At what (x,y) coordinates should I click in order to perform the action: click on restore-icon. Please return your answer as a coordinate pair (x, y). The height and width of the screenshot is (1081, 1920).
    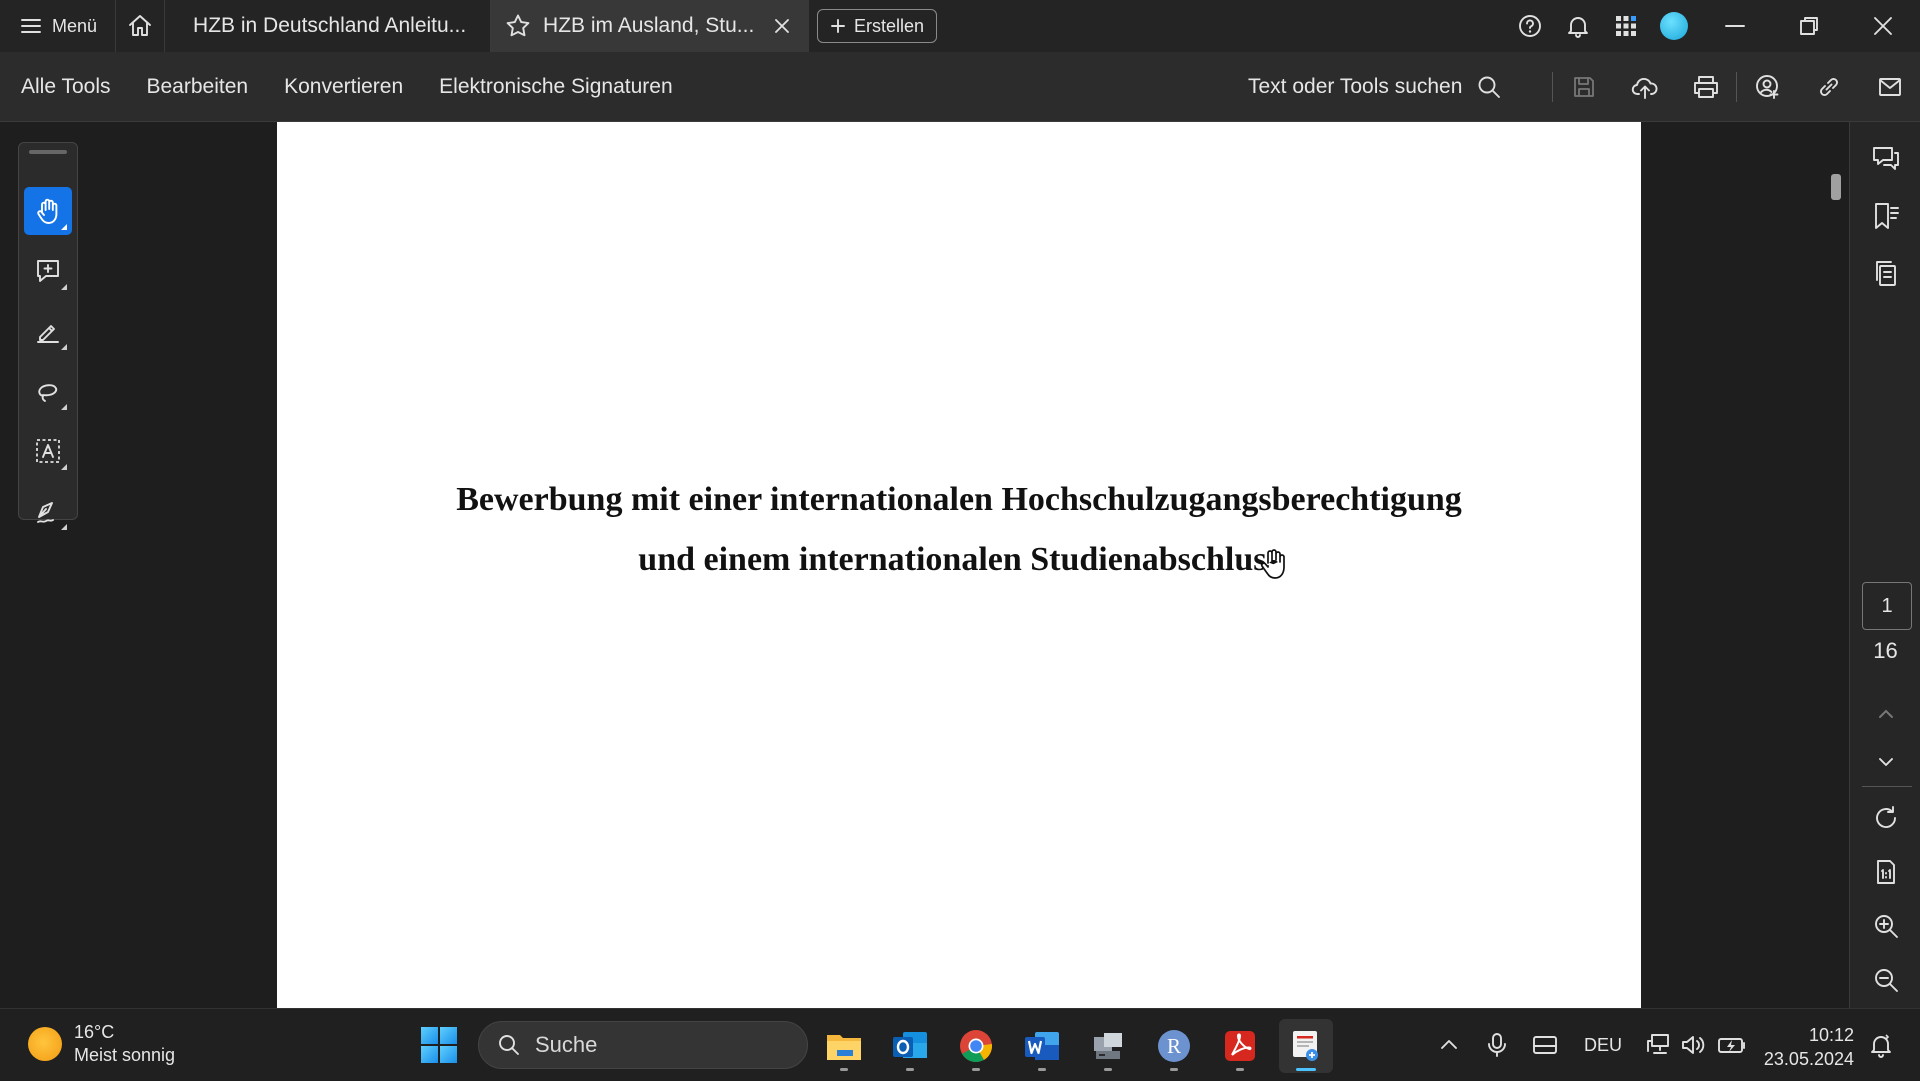
    Looking at the image, I should click on (1809, 26).